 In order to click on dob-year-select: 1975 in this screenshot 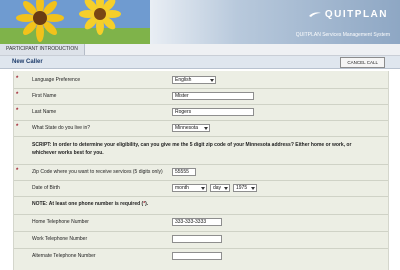, I will do `click(245, 188)`.